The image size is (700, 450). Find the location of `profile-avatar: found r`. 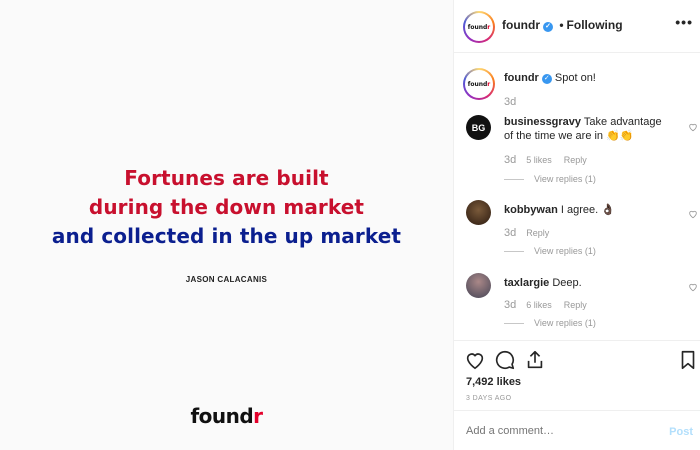

profile-avatar: found r is located at coordinates (479, 27).